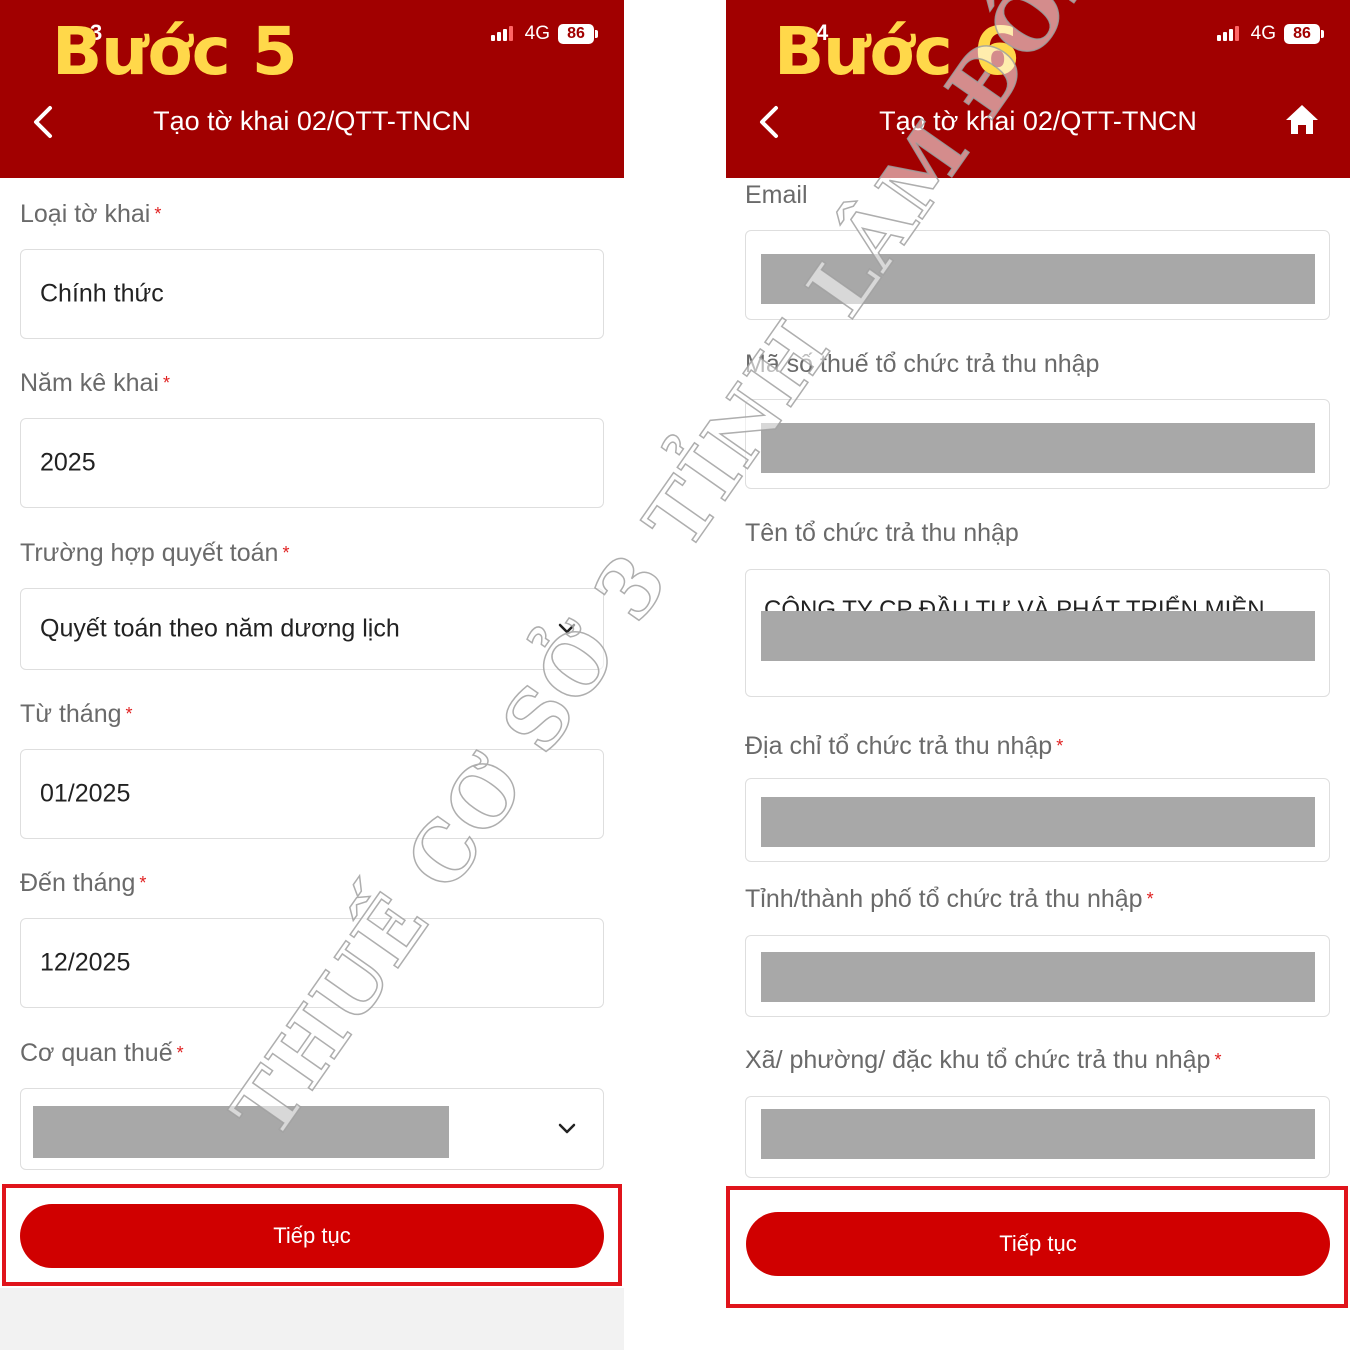  I want to click on settlement-case-select: Quyết toán theo năm dương lịch, so click(312, 629).